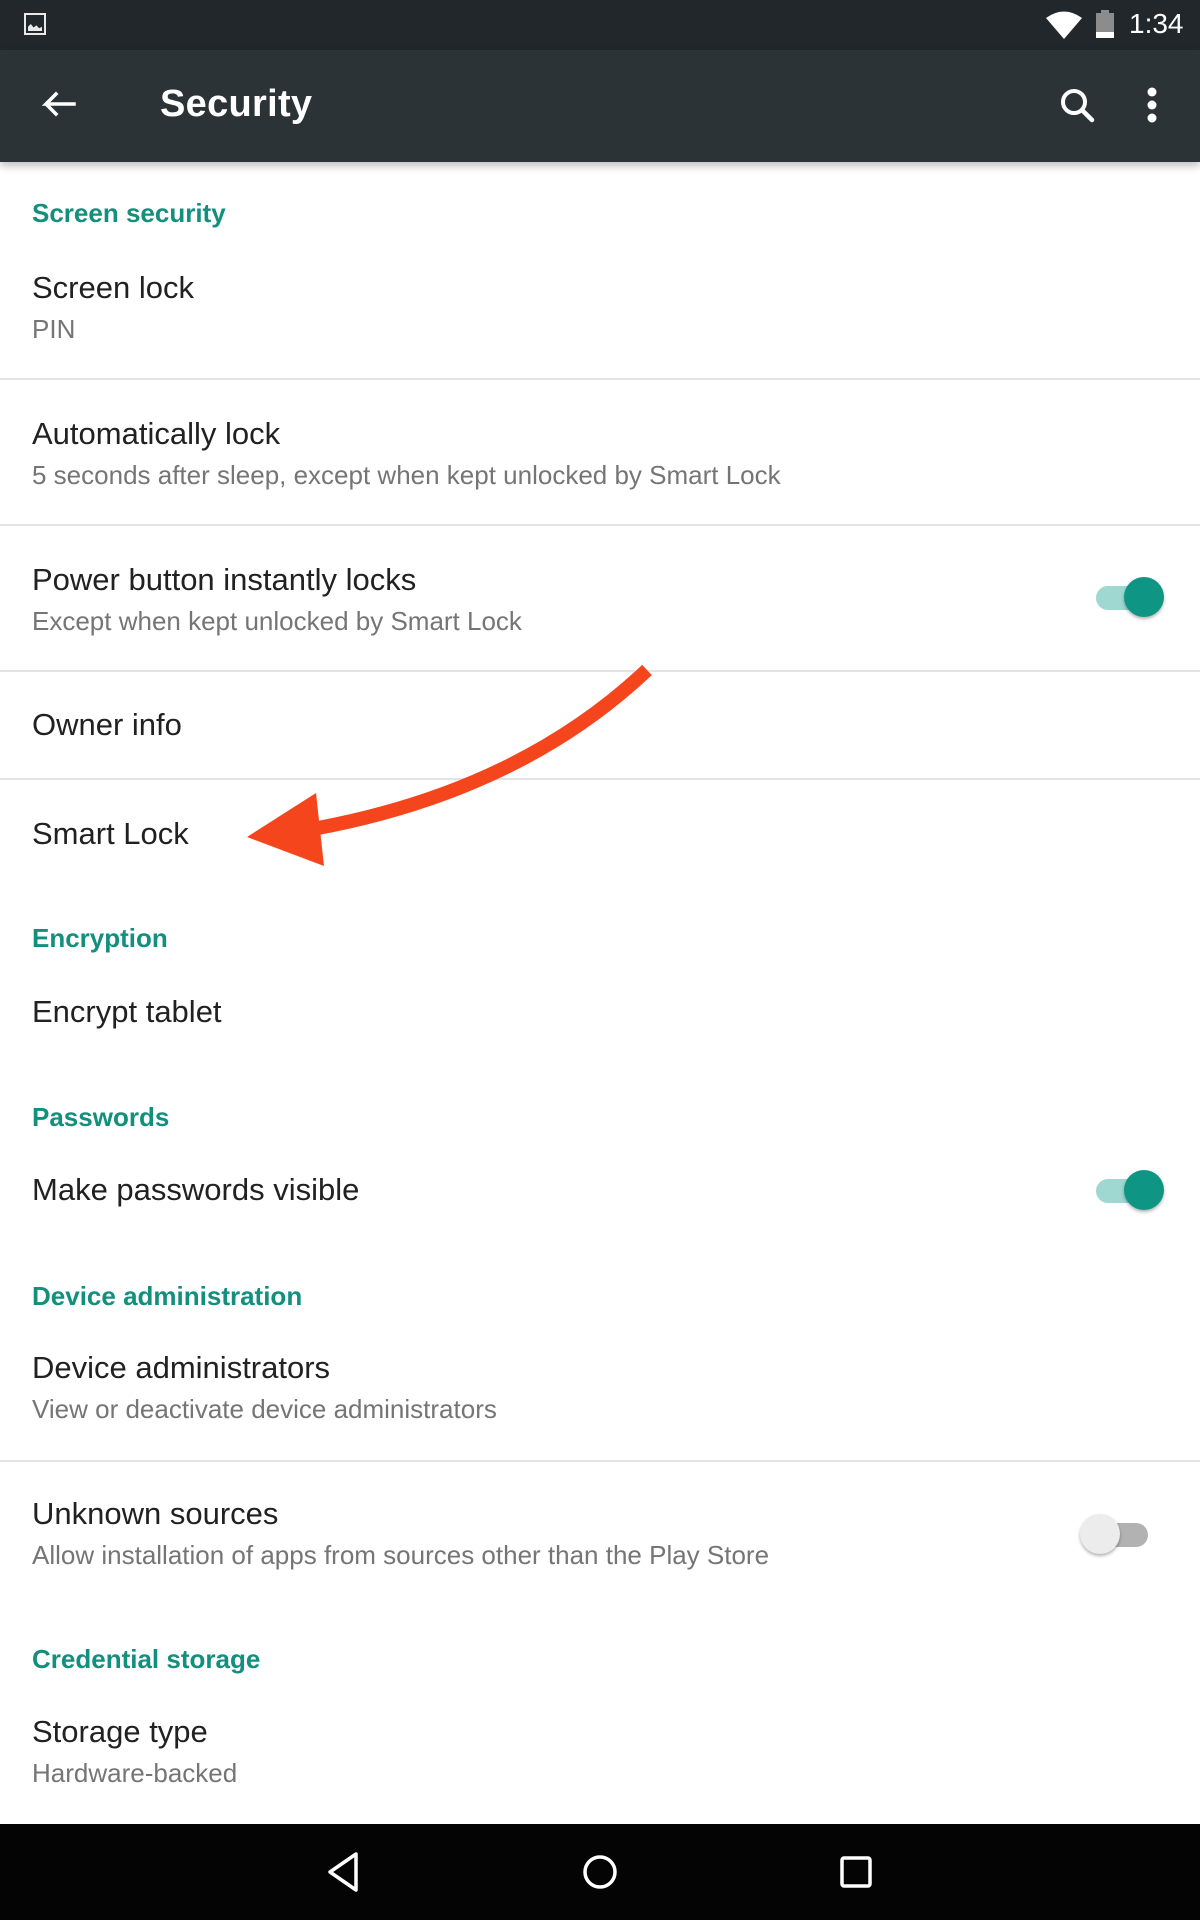  I want to click on pref-title: Make passwords visible, so click(196, 1189).